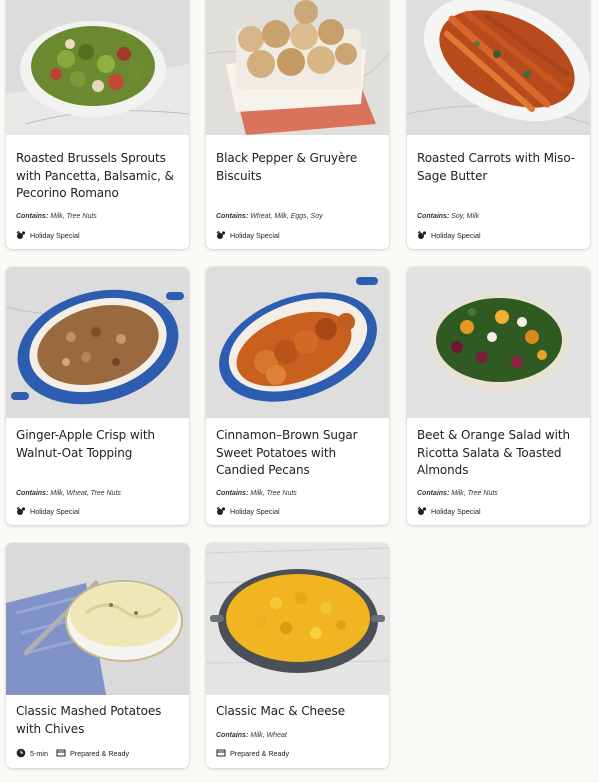 This screenshot has width=599, height=783. What do you see at coordinates (21, 753) in the screenshot?
I see `clock-icon` at bounding box center [21, 753].